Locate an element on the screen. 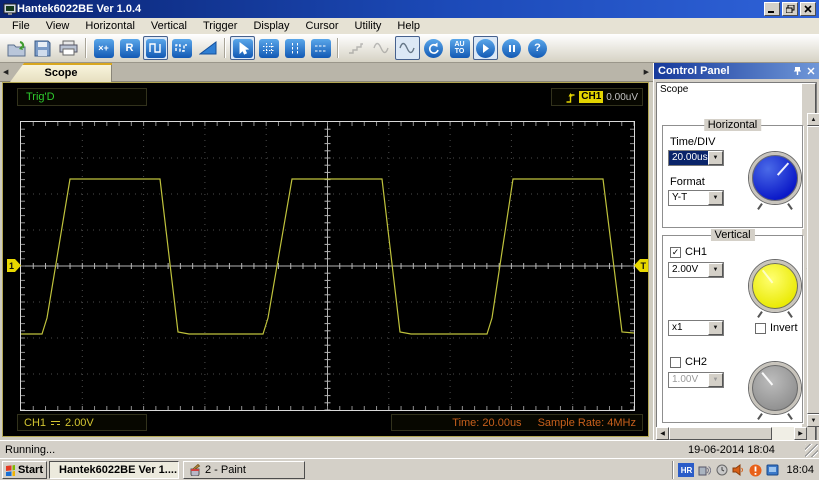 This screenshot has height=480, width=819. format-select: Y-T ▼ is located at coordinates (696, 198).